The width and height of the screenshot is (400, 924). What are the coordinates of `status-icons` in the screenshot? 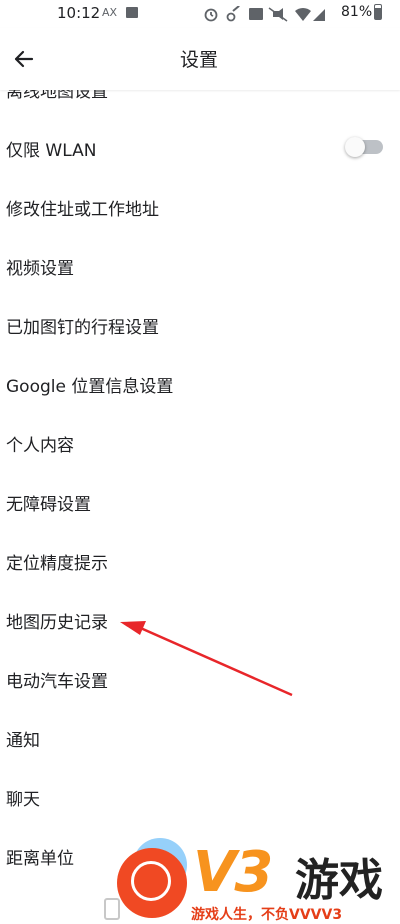 It's located at (265, 13).